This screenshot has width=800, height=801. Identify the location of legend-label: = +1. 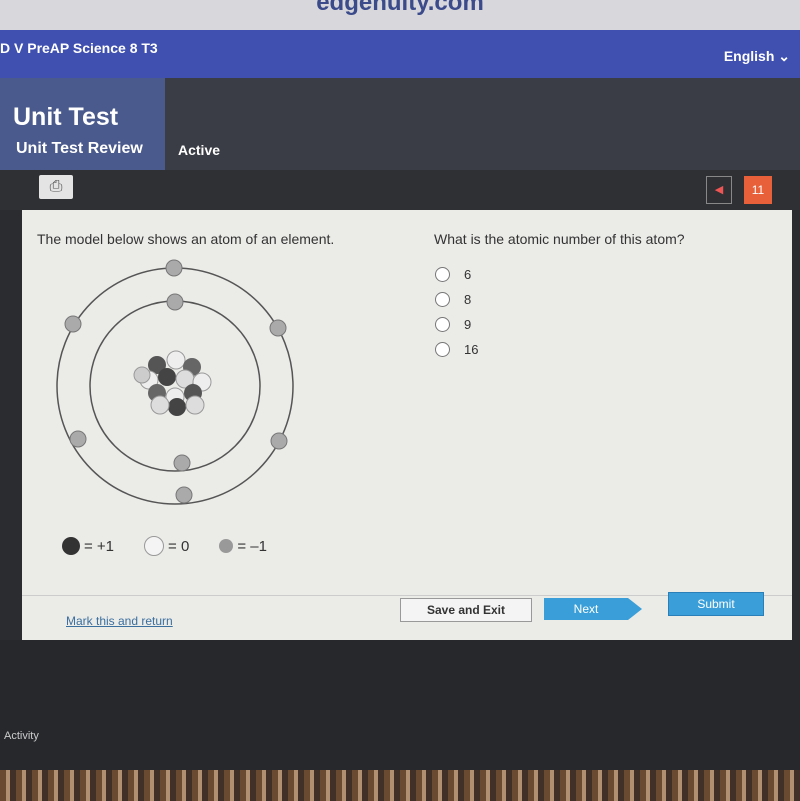
(99, 546).